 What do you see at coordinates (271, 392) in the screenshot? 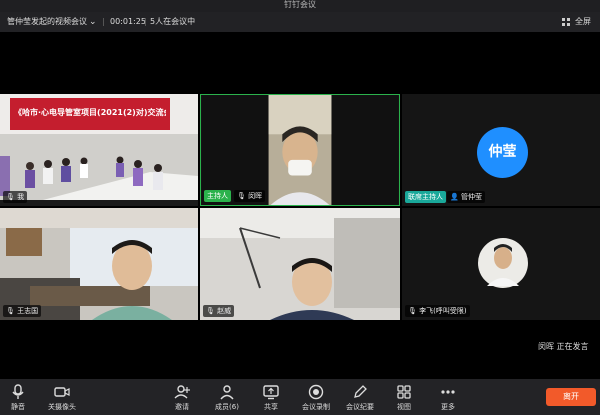
I see `share-screen-icon` at bounding box center [271, 392].